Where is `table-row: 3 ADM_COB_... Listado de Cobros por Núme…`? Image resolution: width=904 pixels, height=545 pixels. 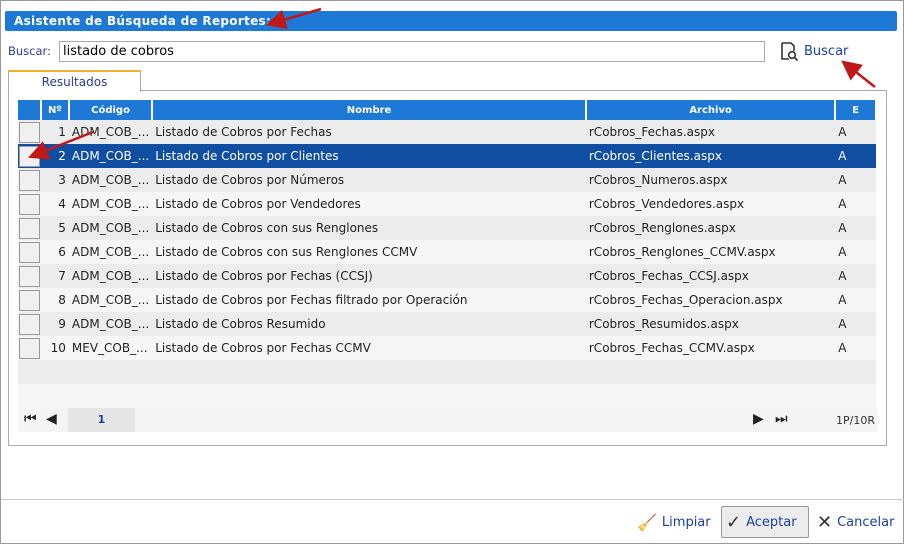
table-row: 3 ADM_COB_... Listado de Cobros por Núme… is located at coordinates (447, 180).